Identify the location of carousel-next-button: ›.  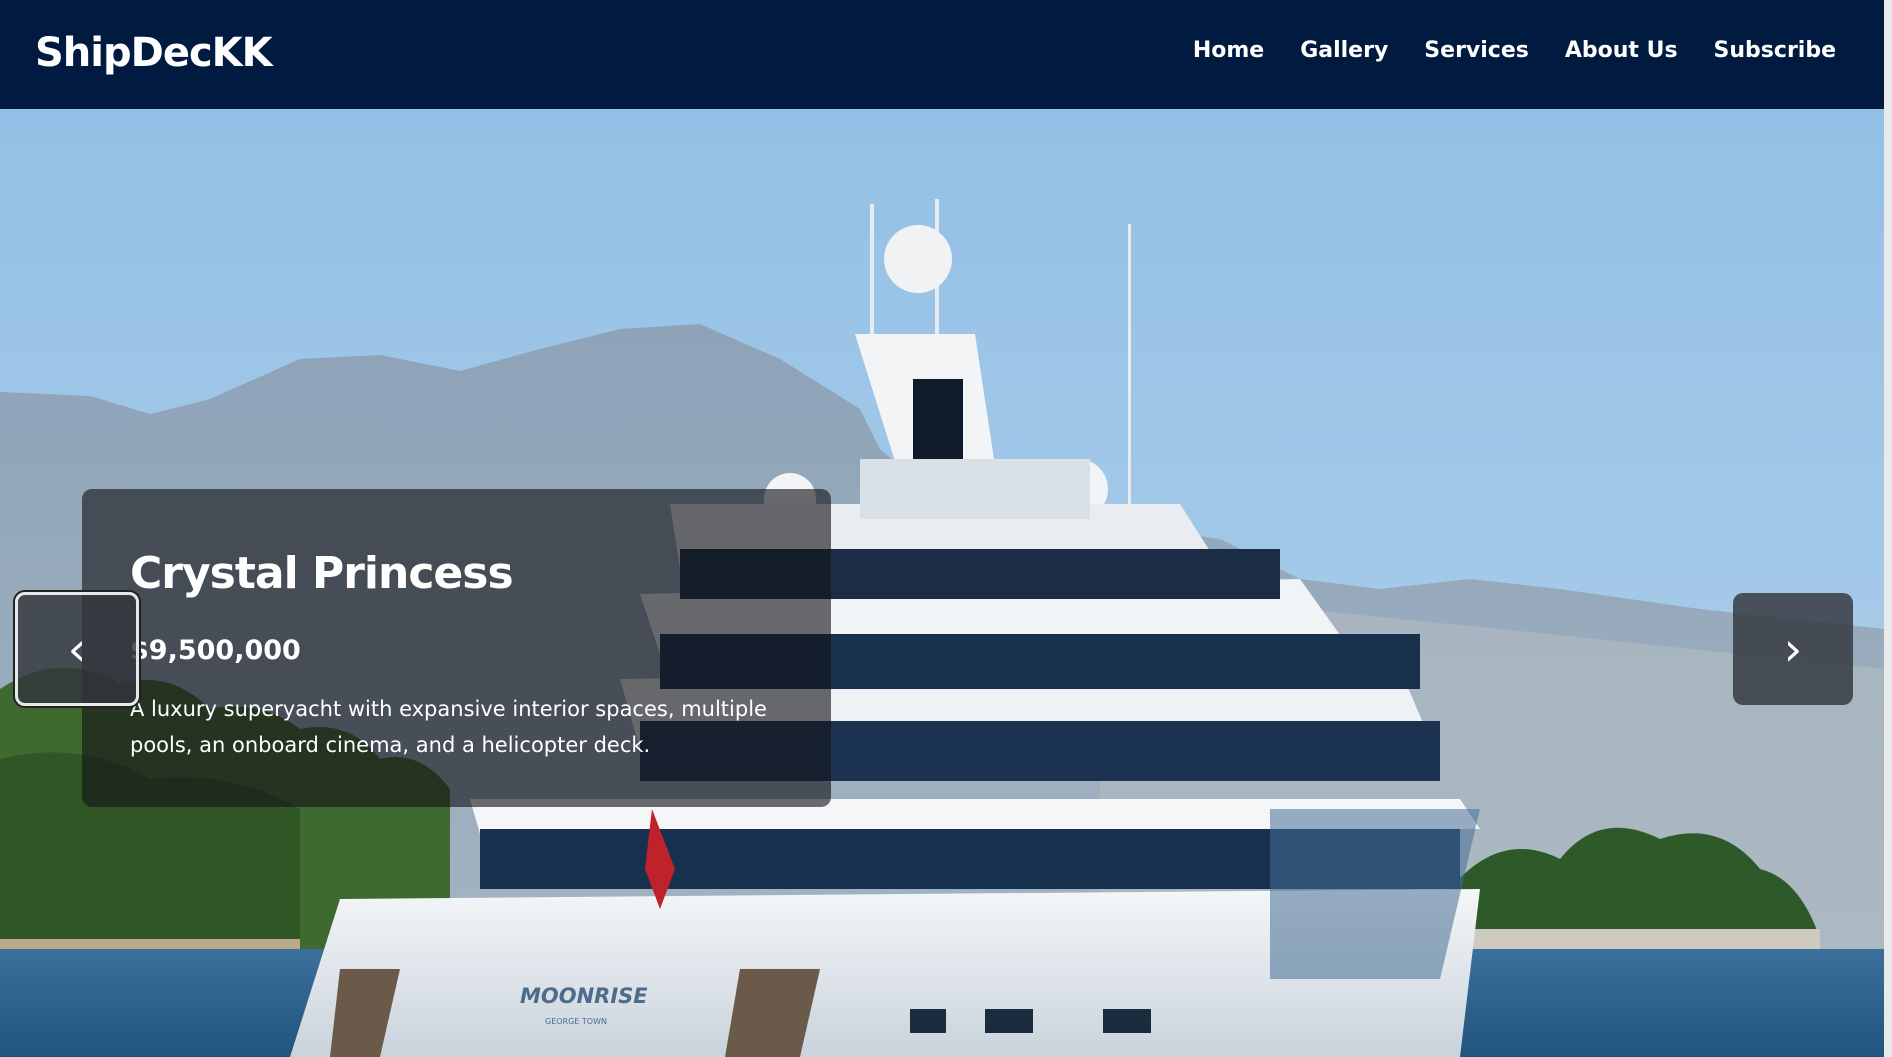
(1793, 649).